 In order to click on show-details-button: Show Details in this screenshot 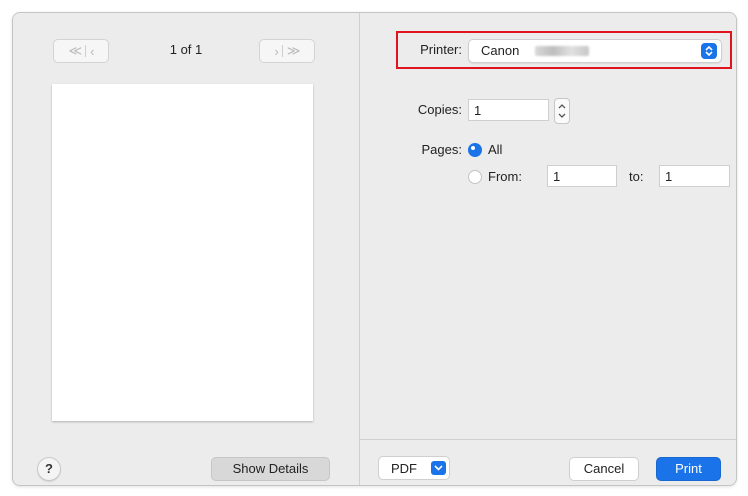, I will do `click(270, 469)`.